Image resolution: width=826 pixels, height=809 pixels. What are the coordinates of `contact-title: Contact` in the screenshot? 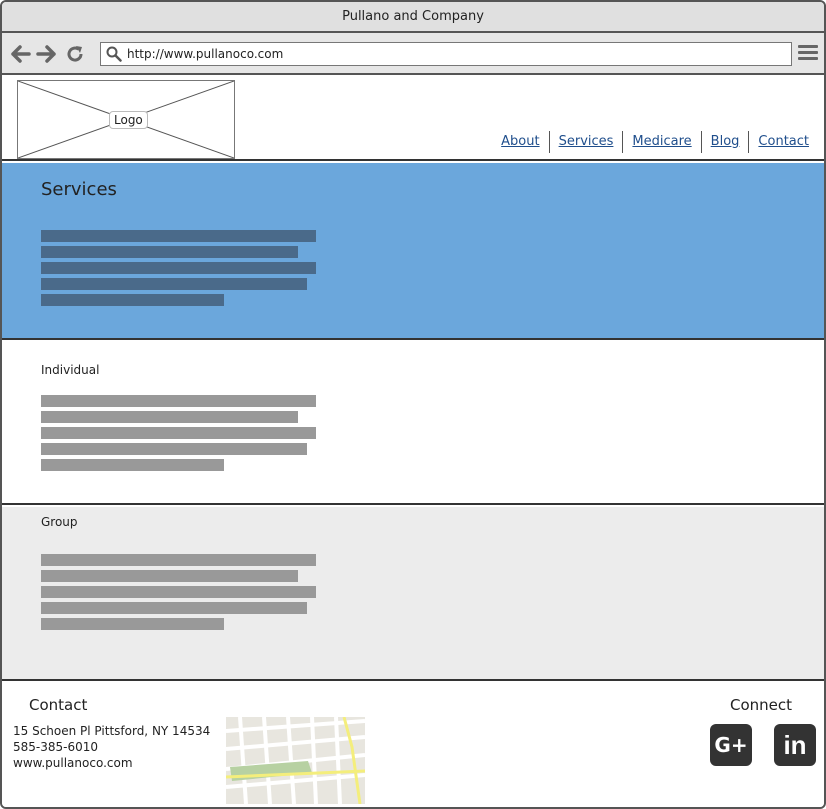 It's located at (58, 705).